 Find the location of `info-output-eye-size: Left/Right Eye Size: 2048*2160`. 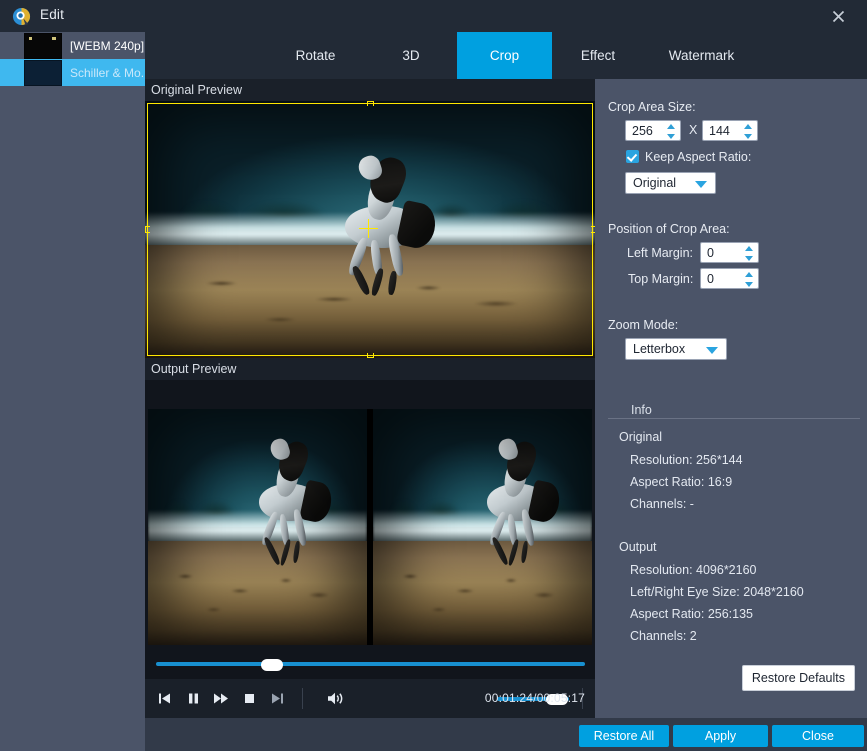

info-output-eye-size: Left/Right Eye Size: 2048*2160 is located at coordinates (717, 592).